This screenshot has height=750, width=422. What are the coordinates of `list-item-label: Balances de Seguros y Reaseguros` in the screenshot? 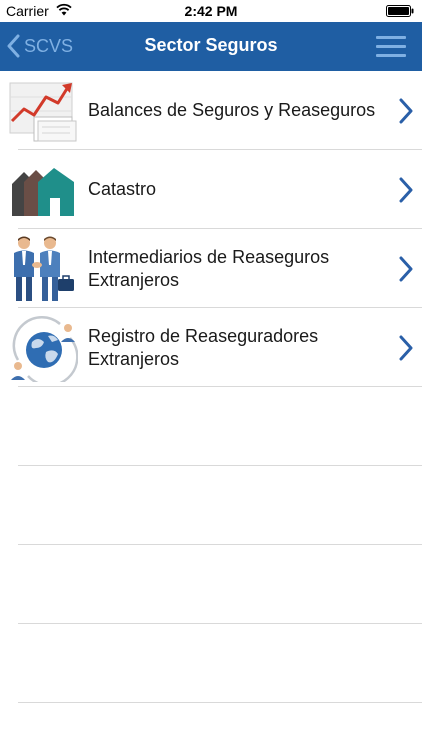 It's located at (232, 110).